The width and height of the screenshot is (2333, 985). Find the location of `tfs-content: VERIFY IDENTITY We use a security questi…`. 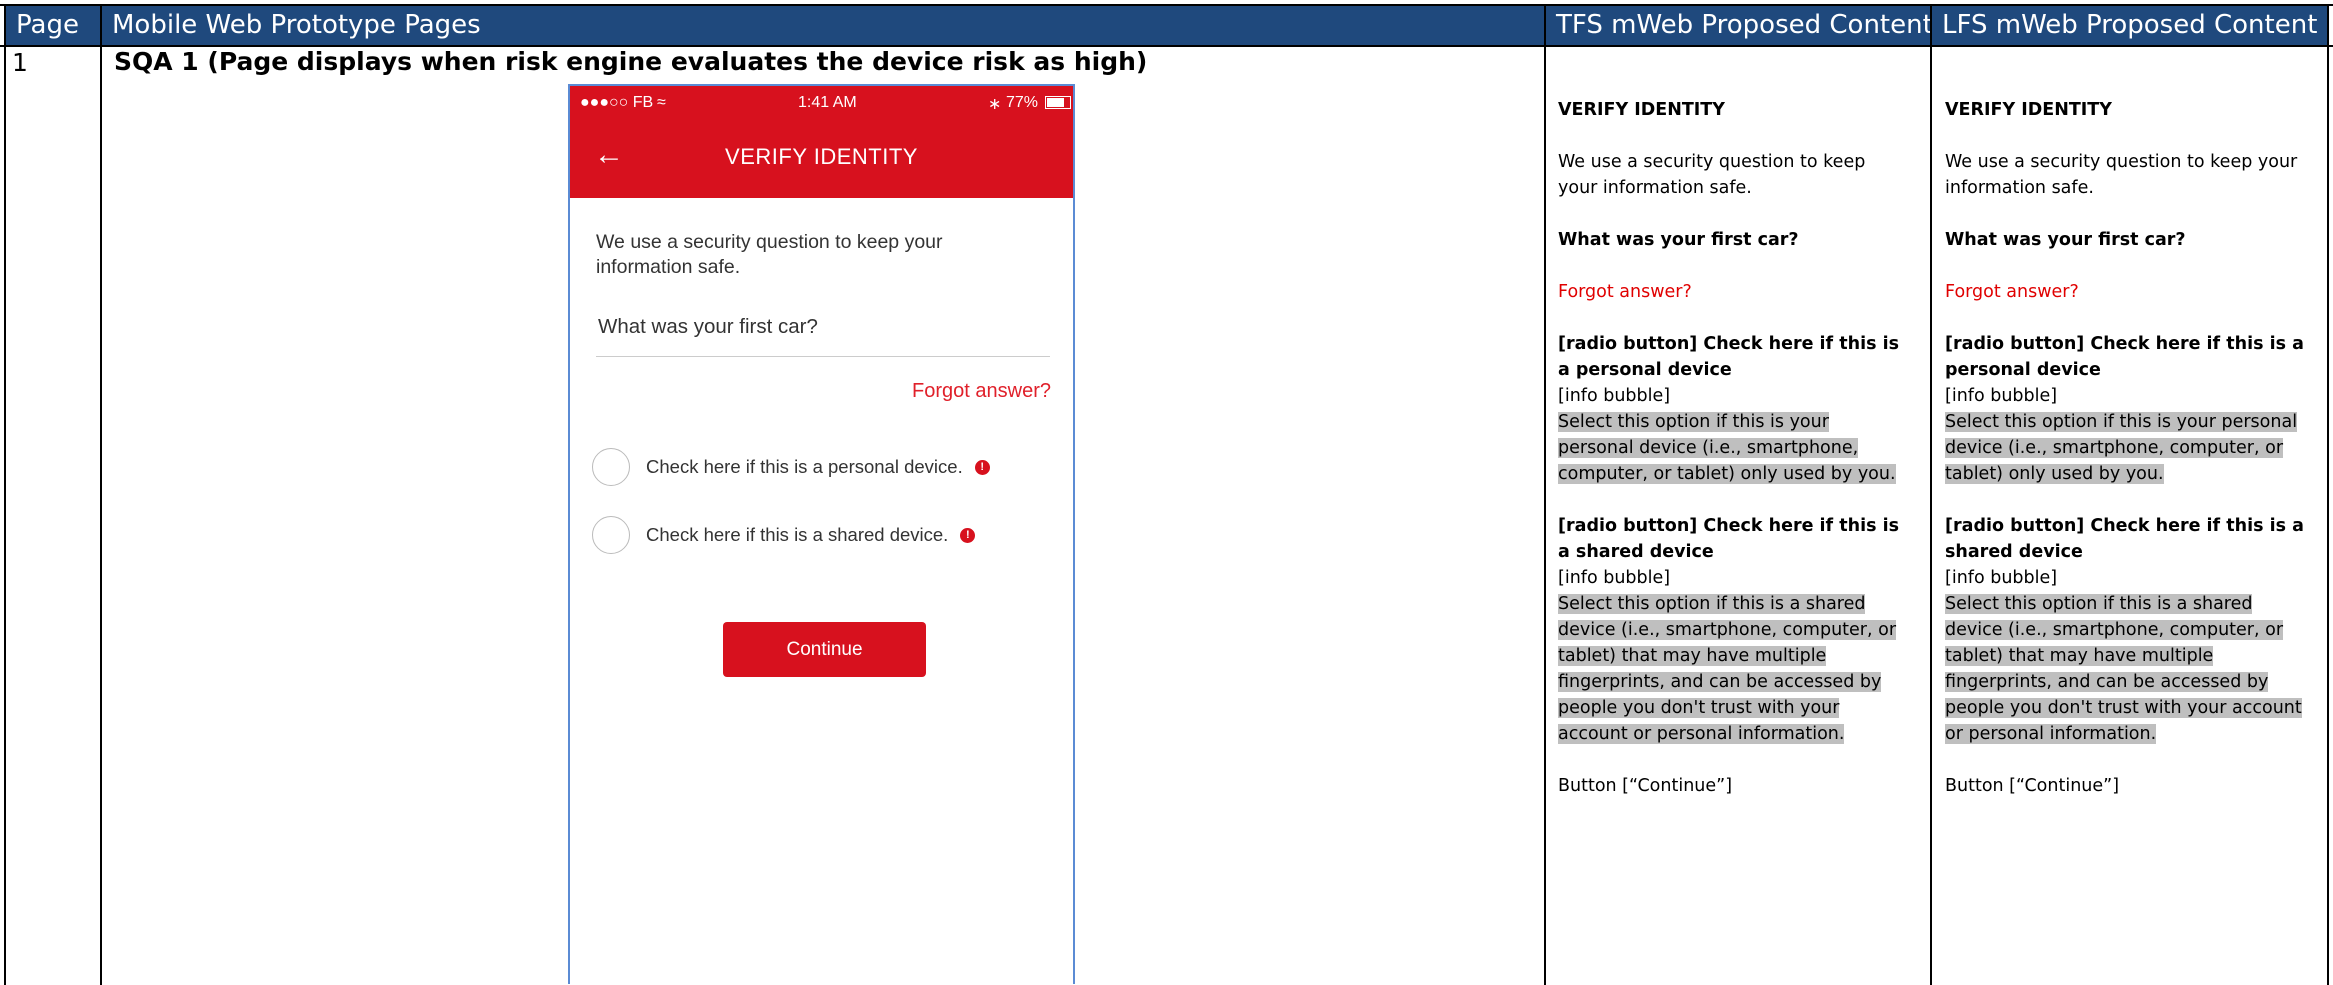

tfs-content: VERIFY IDENTITY We use a security questi… is located at coordinates (1734, 448).